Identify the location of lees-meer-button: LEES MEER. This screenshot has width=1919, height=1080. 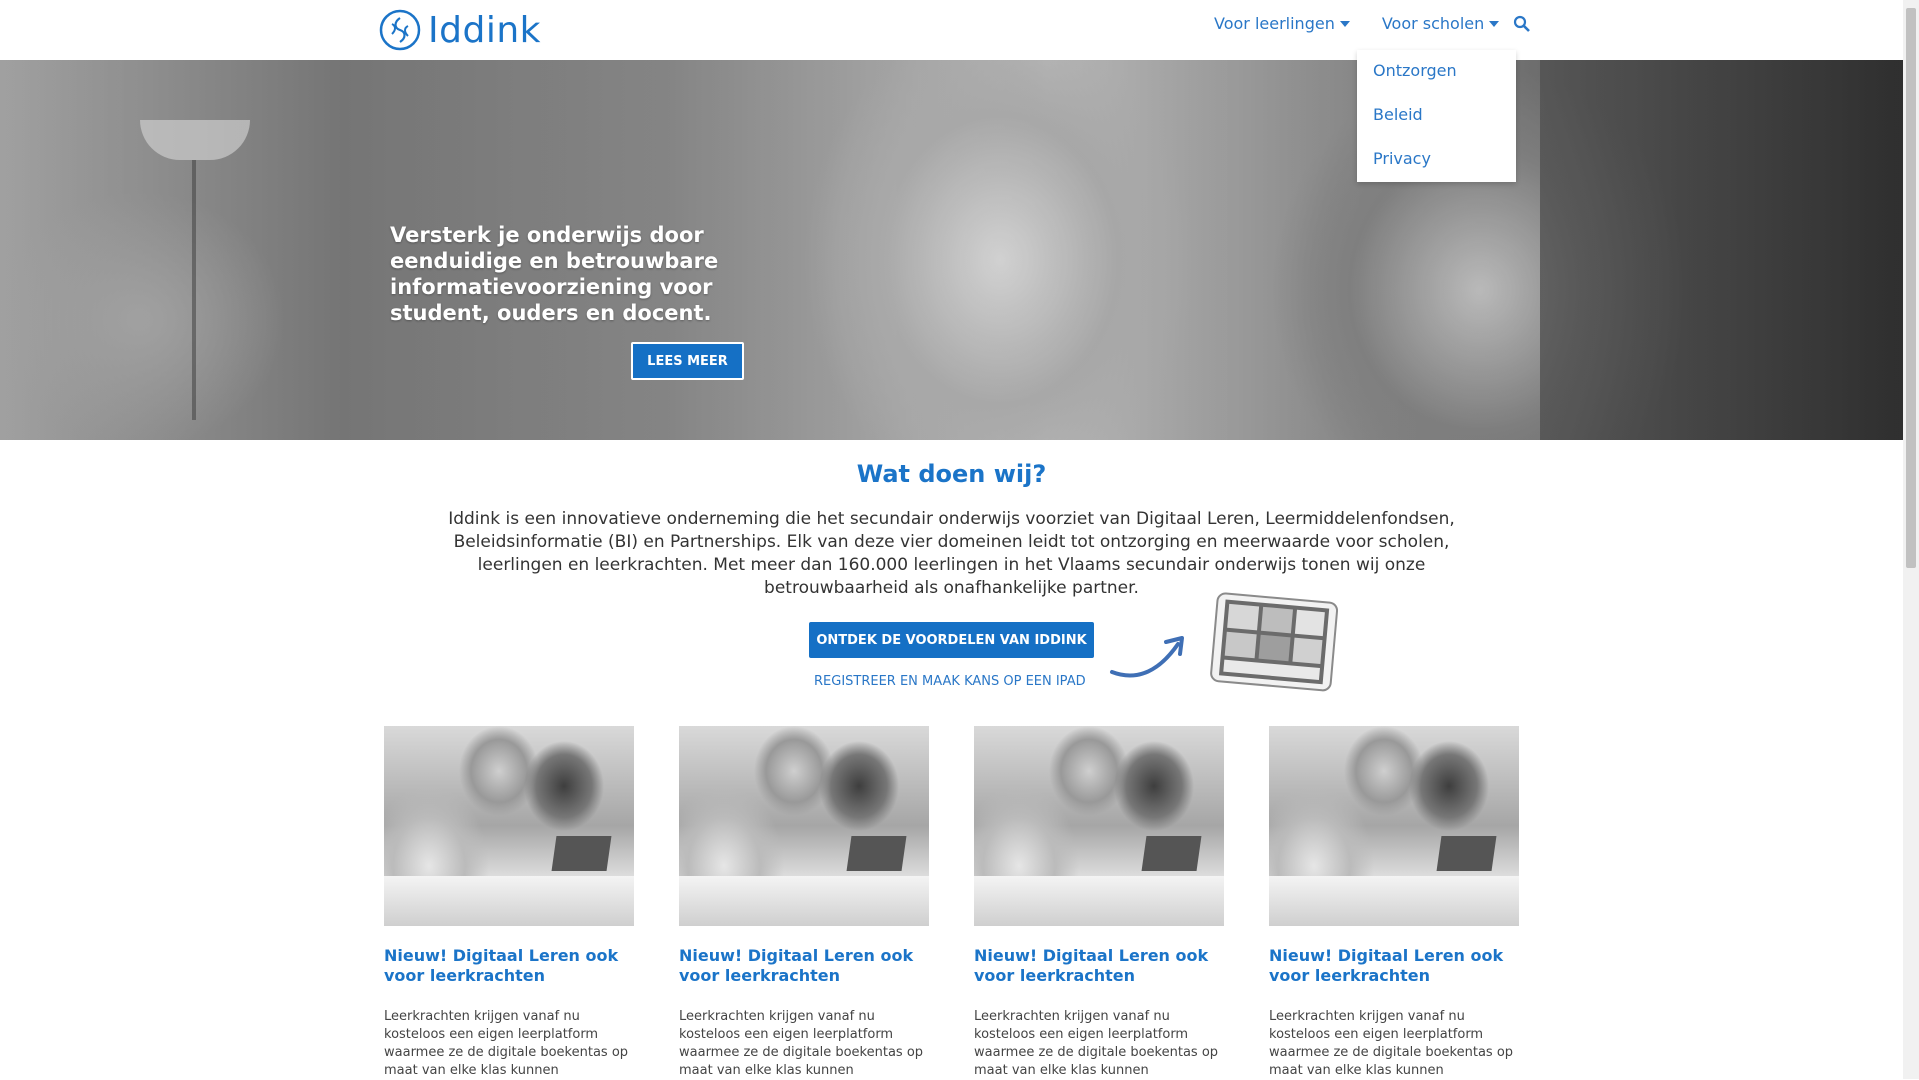
(687, 361).